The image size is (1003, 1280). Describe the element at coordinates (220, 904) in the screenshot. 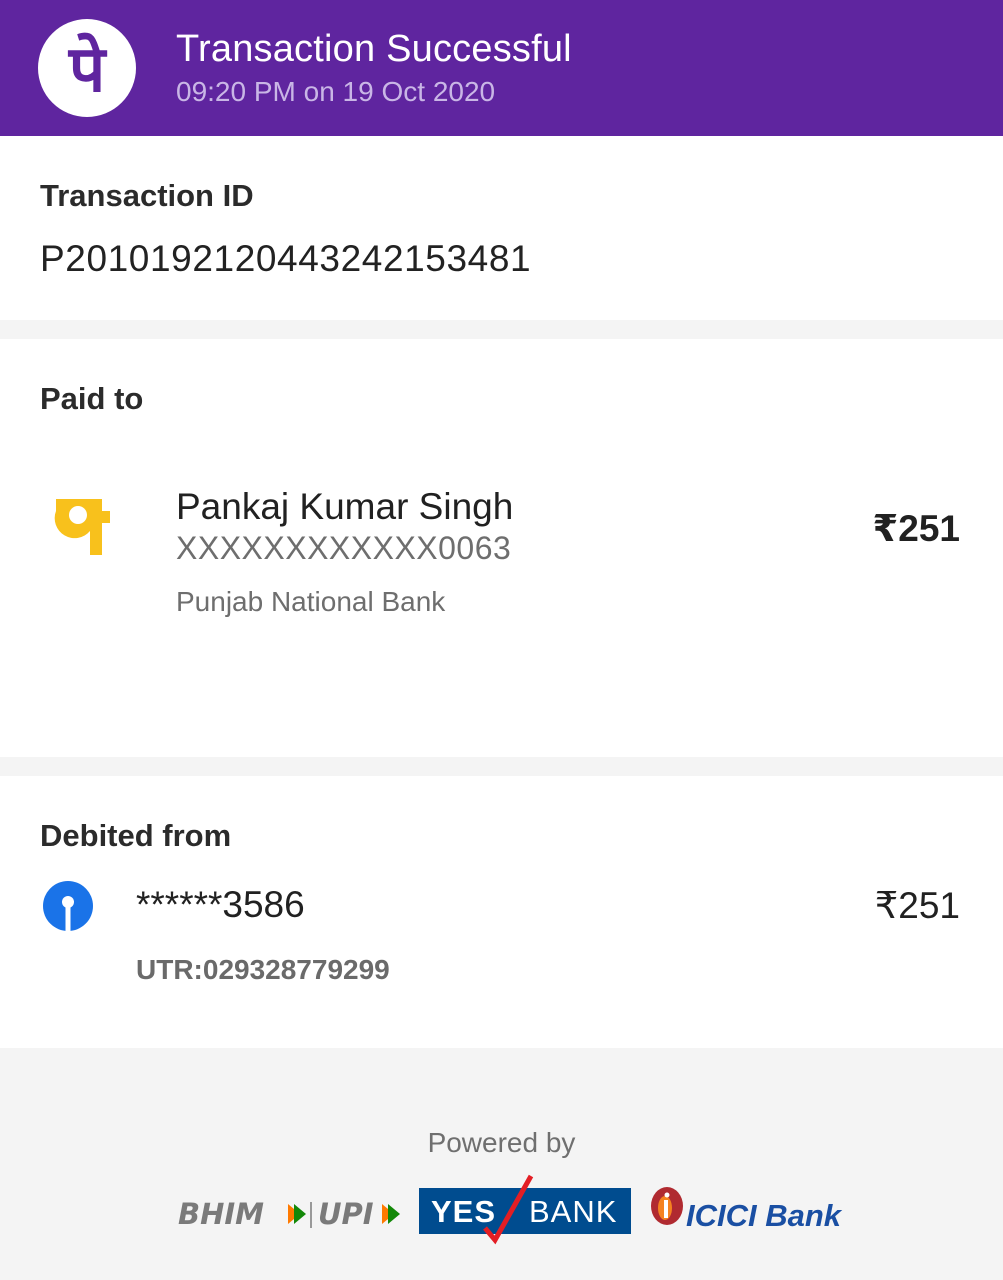

I see `debit-account-number: ******3586` at that location.